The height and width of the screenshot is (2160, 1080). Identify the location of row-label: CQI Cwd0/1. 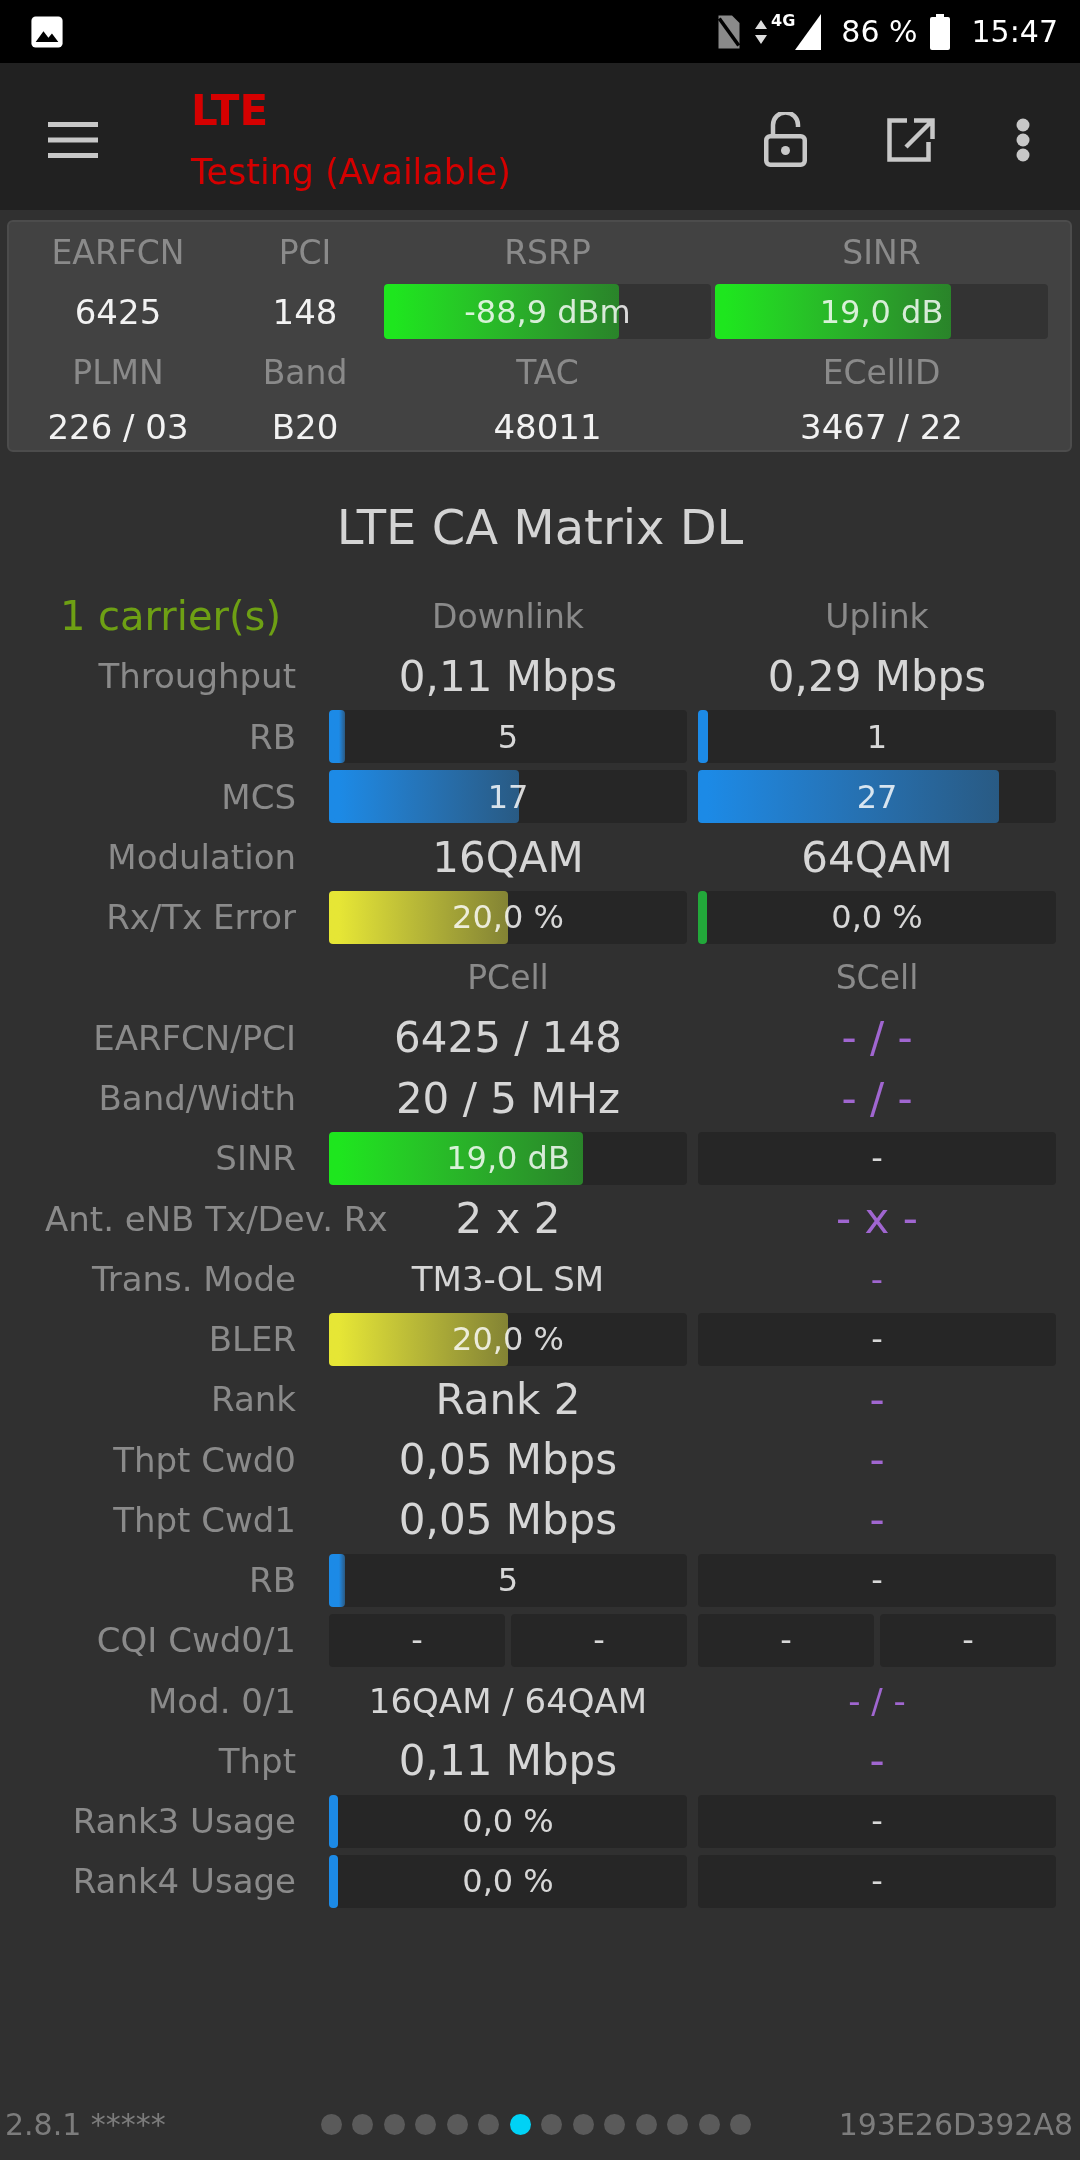
(196, 1640).